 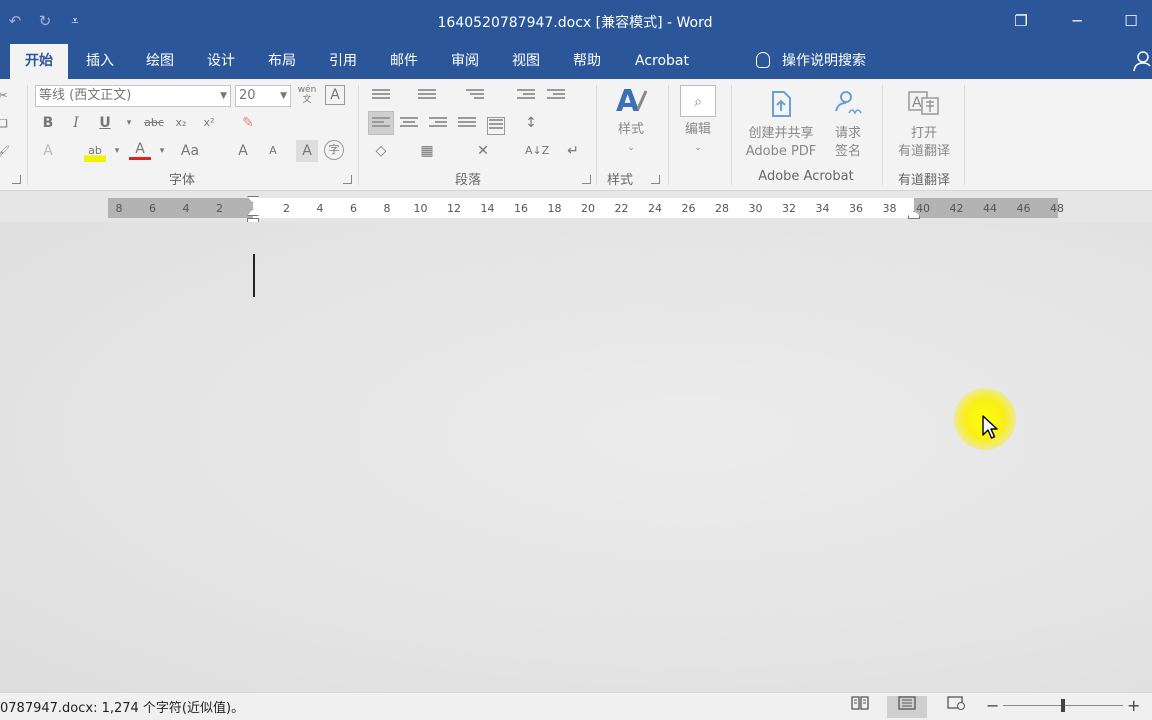 I want to click on bold-button: B, so click(x=48, y=123).